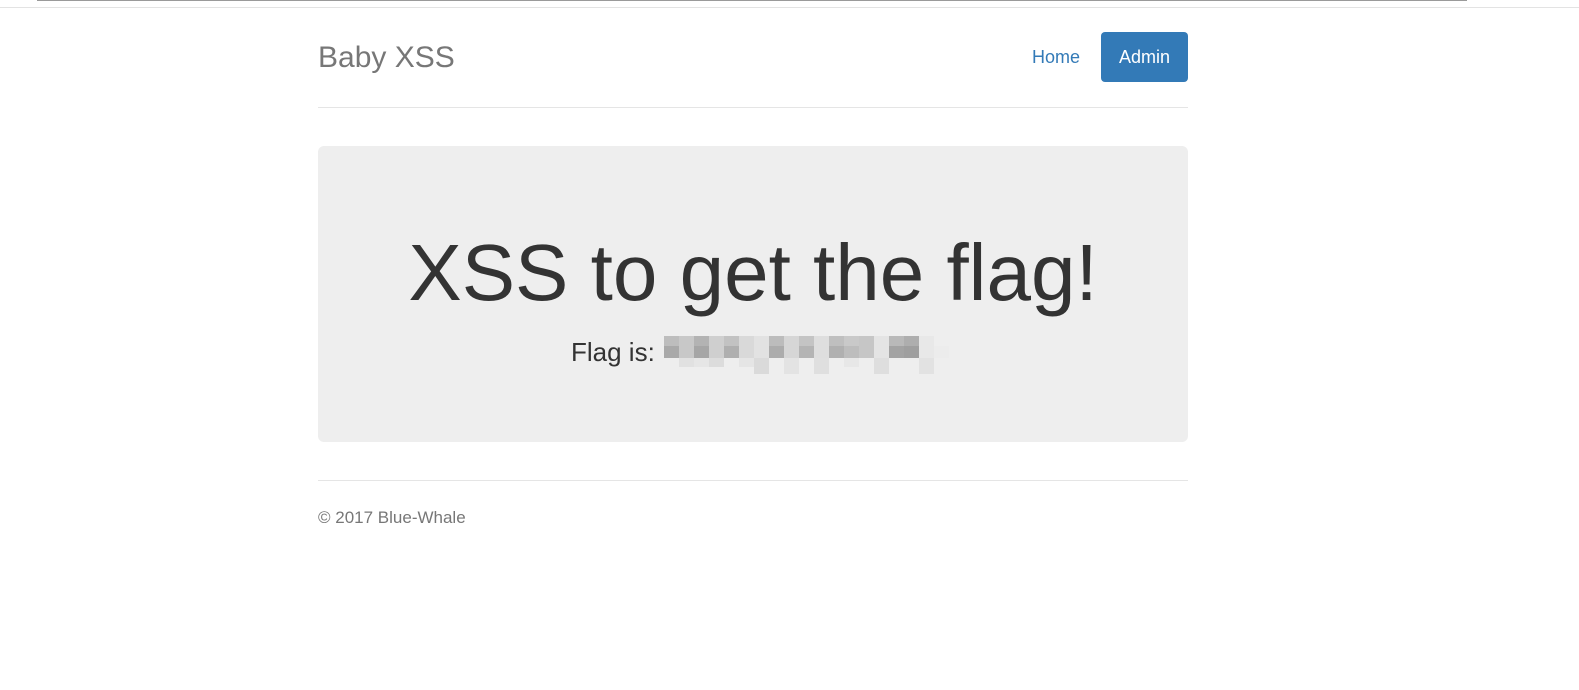  Describe the element at coordinates (386, 57) in the screenshot. I see `site-brand: Baby XSS` at that location.